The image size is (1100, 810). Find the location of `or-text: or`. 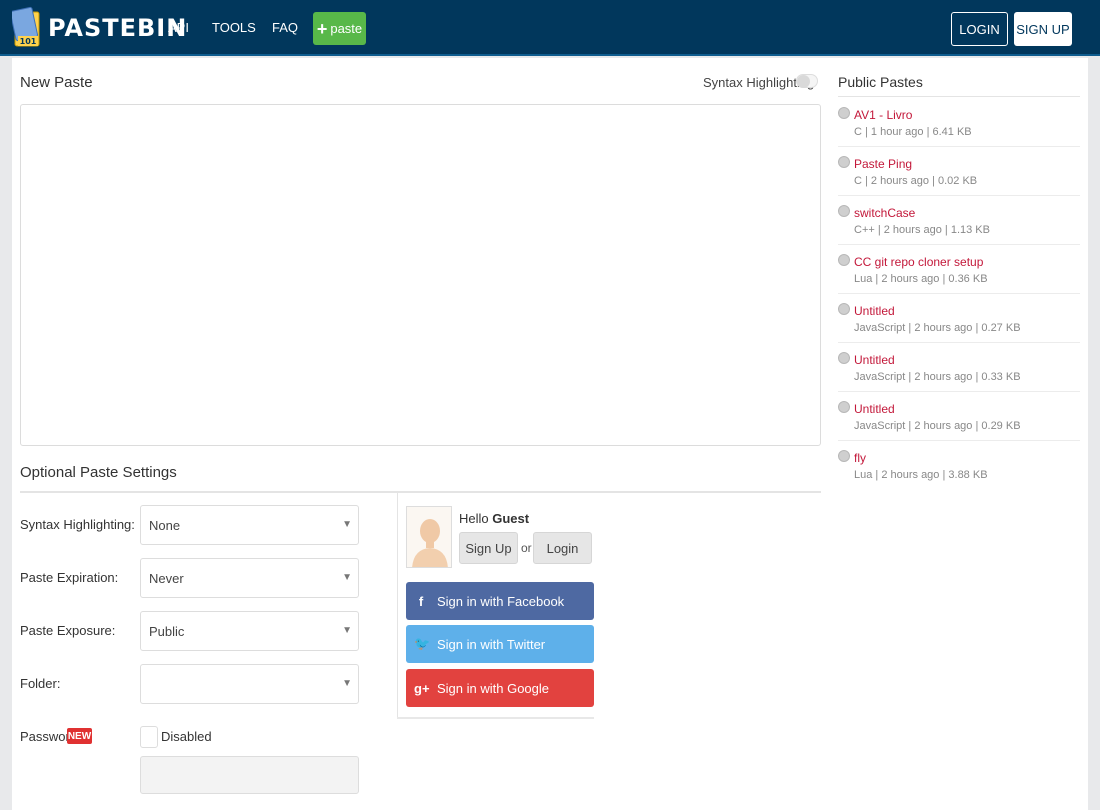

or-text: or is located at coordinates (526, 548).